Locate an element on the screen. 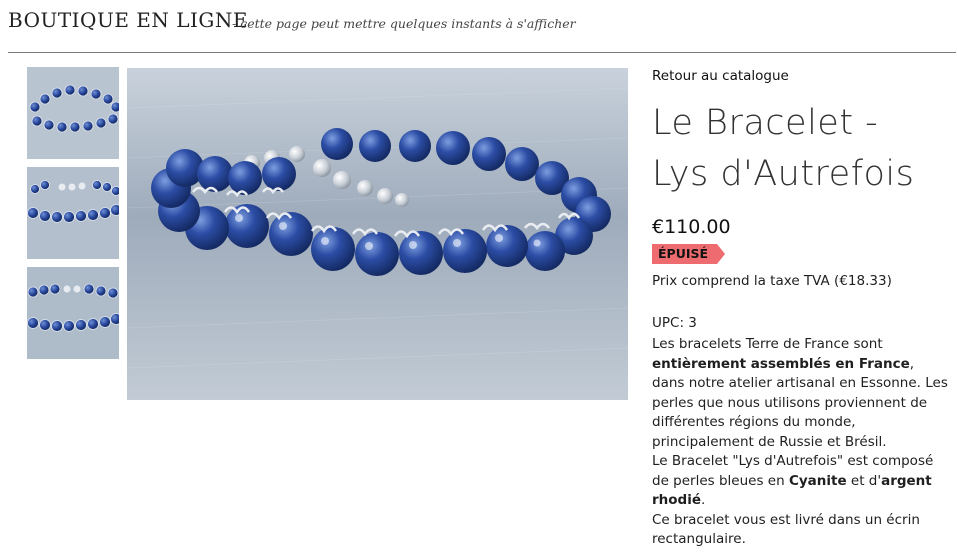 The height and width of the screenshot is (558, 957). back-to-catalog-link: Retour au catalogue is located at coordinates (802, 76).